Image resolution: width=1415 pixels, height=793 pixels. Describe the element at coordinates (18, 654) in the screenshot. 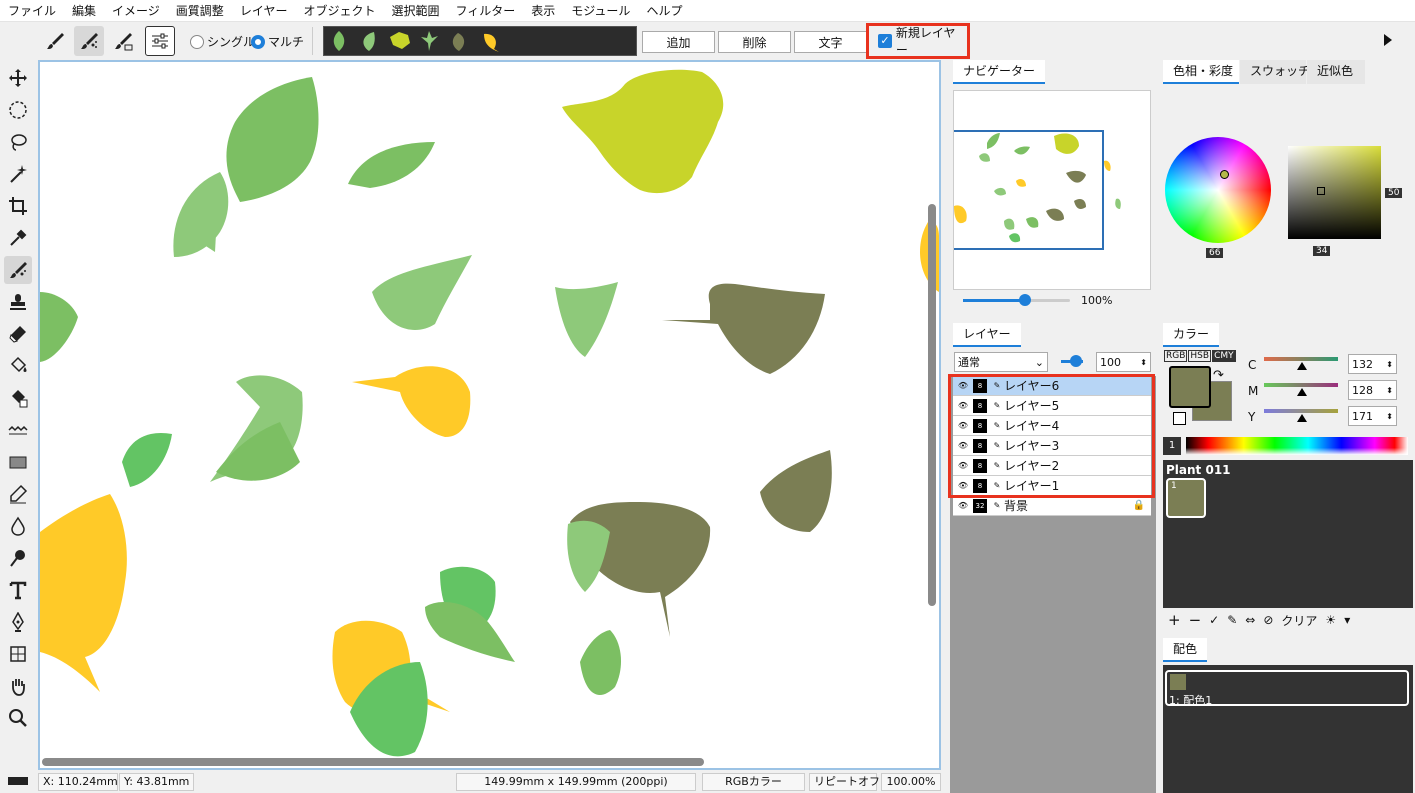

I see `transform-icon` at that location.